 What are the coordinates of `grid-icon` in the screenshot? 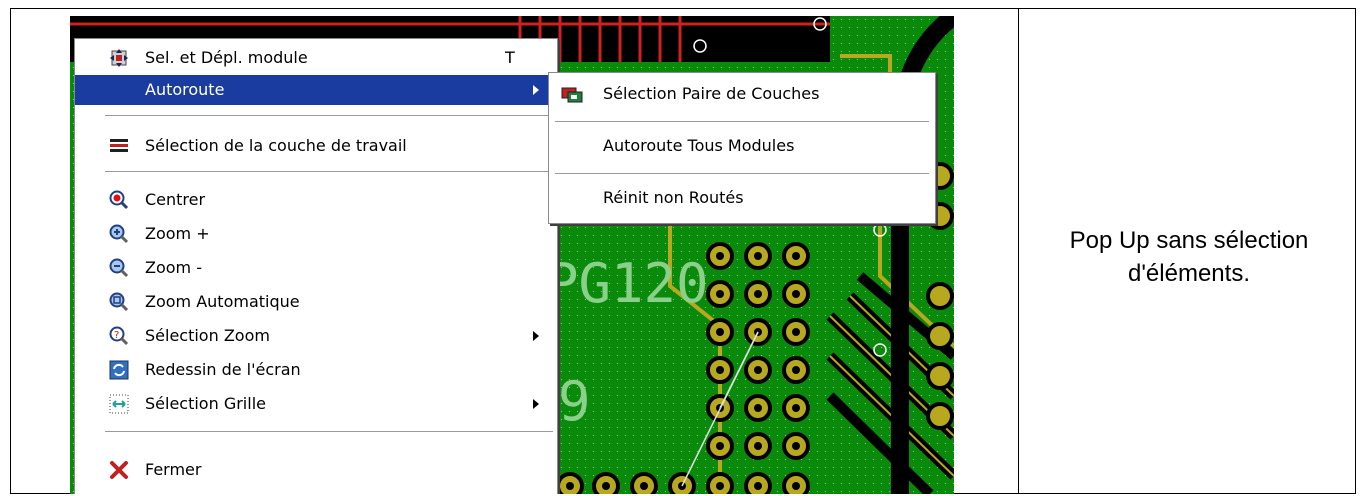 It's located at (119, 404).